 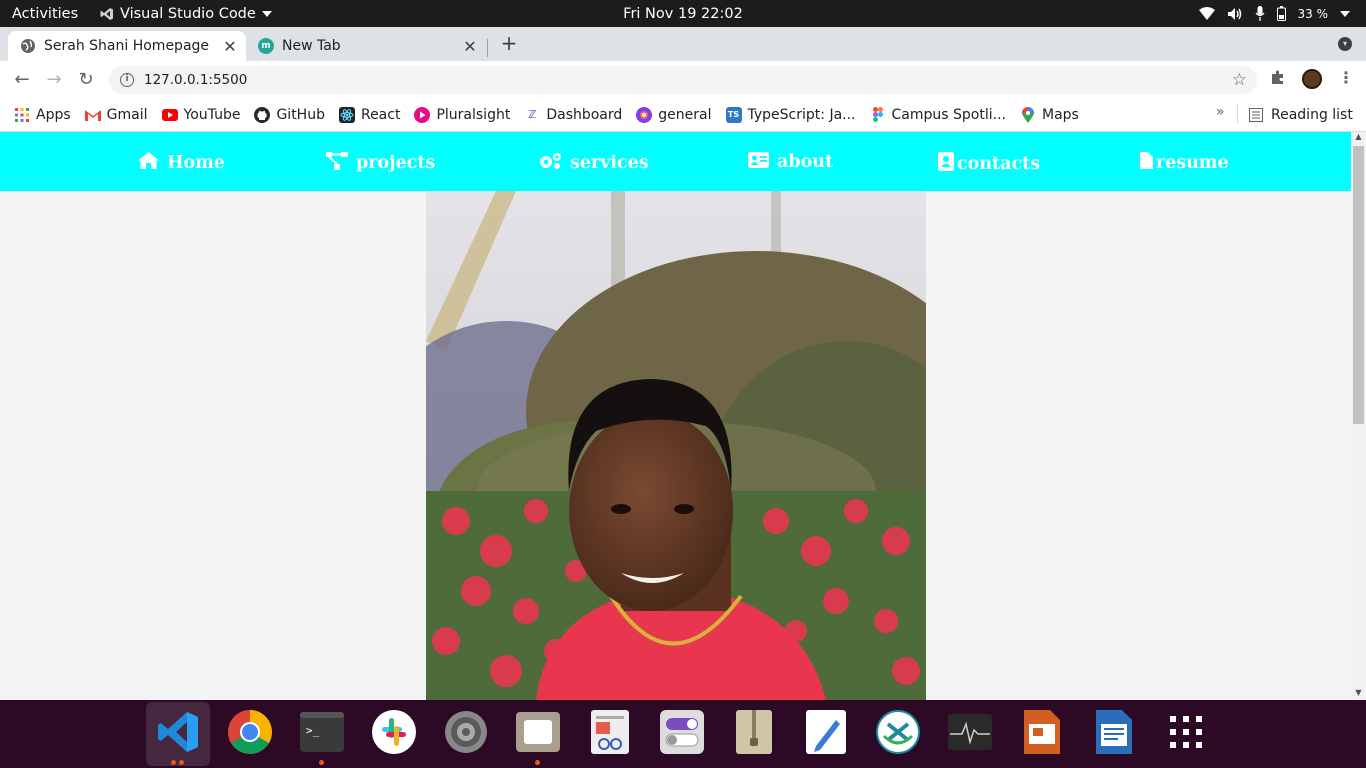 What do you see at coordinates (212, 114) in the screenshot?
I see `bookmark-label: YouTube` at bounding box center [212, 114].